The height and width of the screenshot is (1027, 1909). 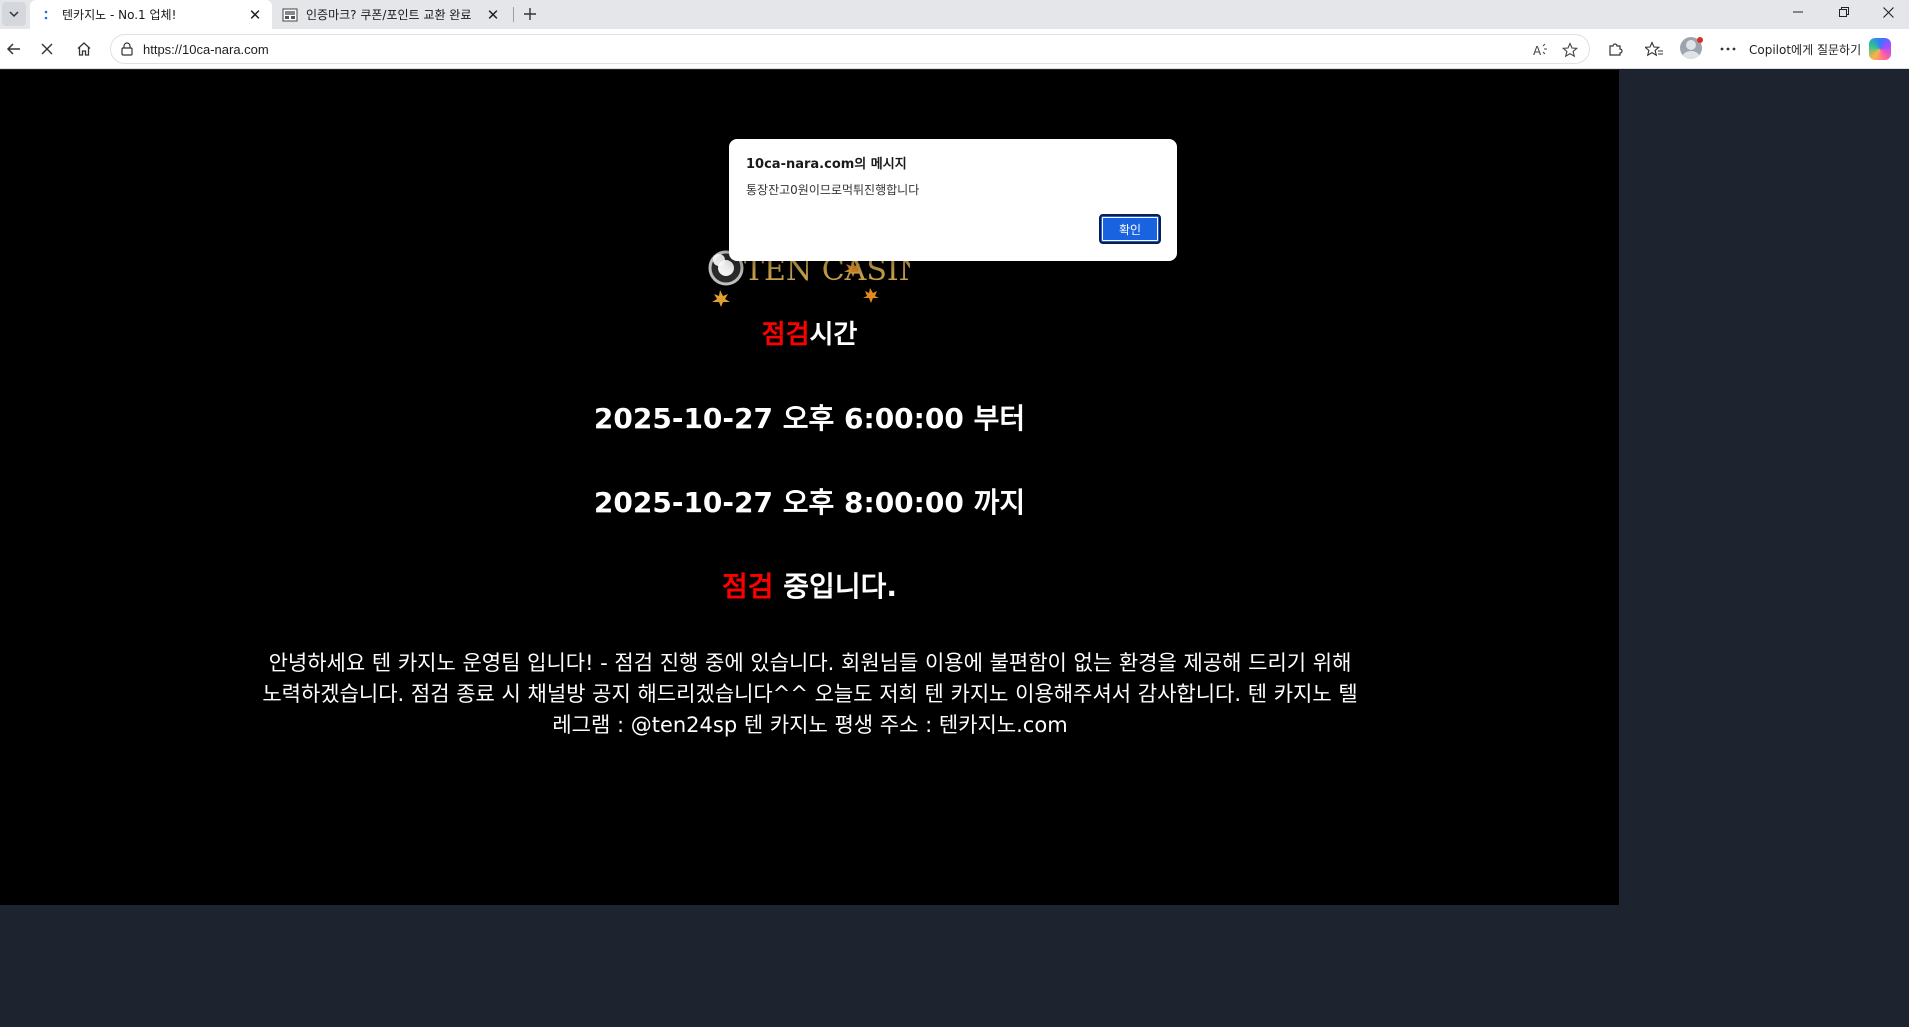 I want to click on svg-text: A, so click(x=1537, y=50).